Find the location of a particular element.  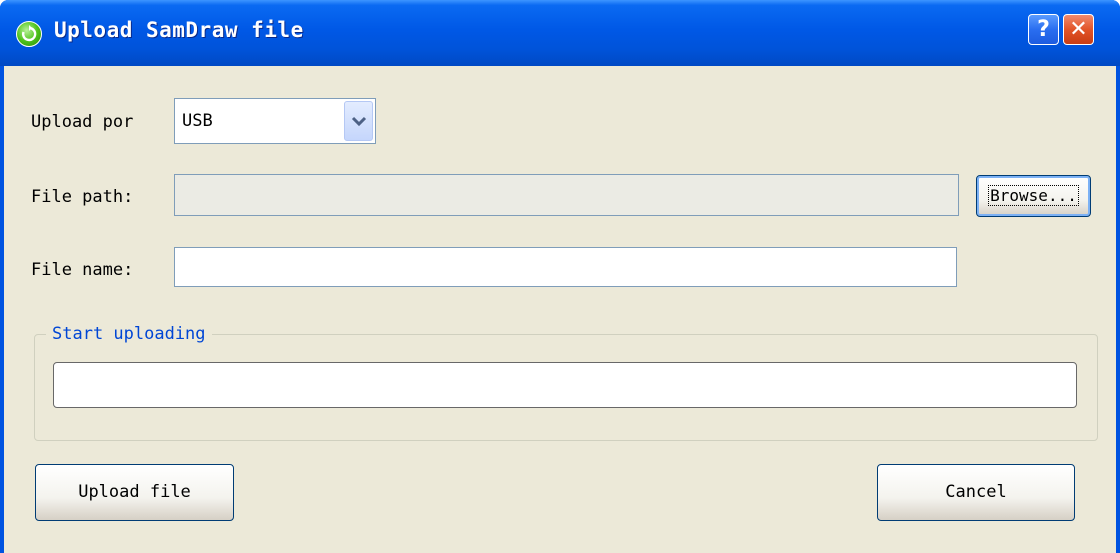

chevron-down-icon is located at coordinates (358, 121).